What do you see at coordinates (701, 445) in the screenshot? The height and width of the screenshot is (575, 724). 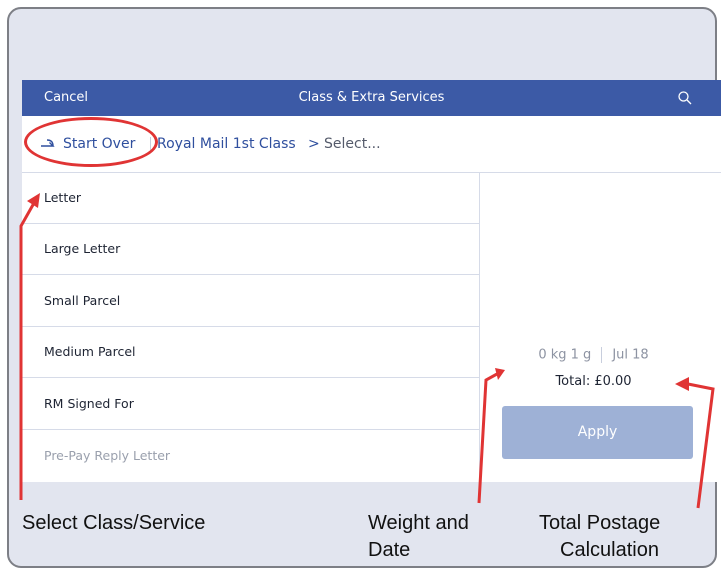 I see `arrow-total` at bounding box center [701, 445].